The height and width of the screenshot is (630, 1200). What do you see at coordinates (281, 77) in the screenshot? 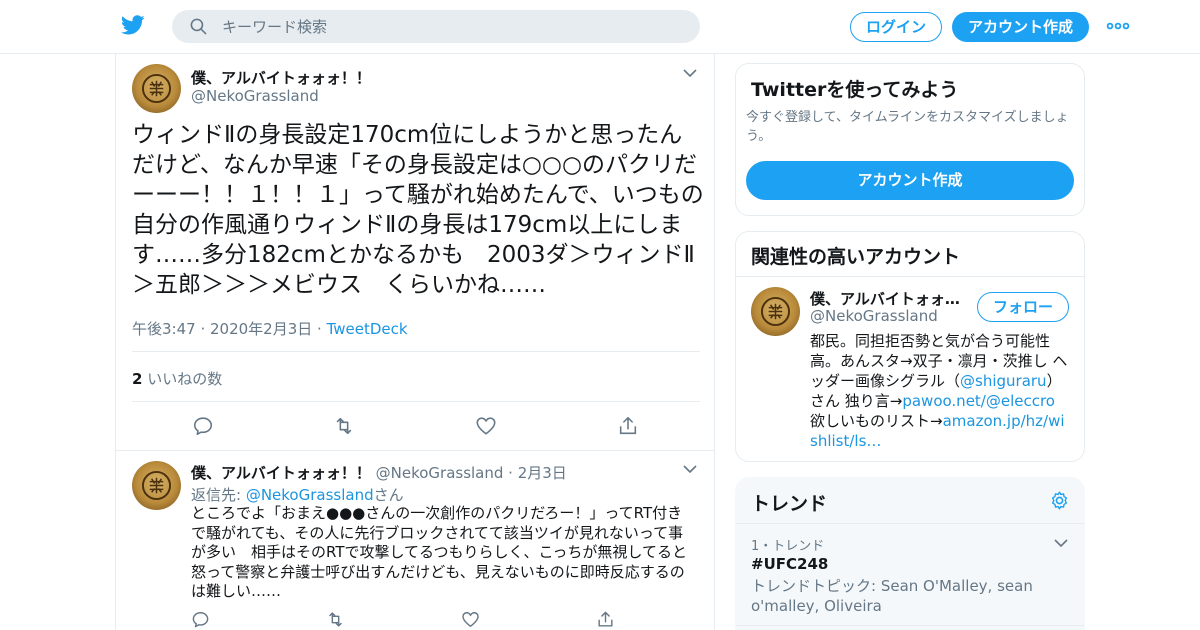
I see `tweet-author-name: 僕、アルバイトォォォ！！` at bounding box center [281, 77].